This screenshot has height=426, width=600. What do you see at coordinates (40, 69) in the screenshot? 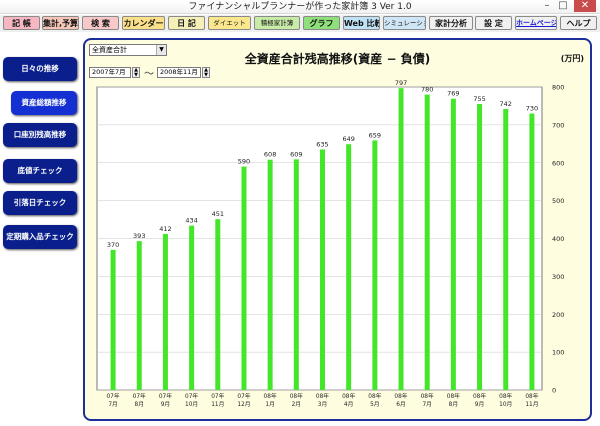
I see `sidebar-item-0: 日々の推移` at bounding box center [40, 69].